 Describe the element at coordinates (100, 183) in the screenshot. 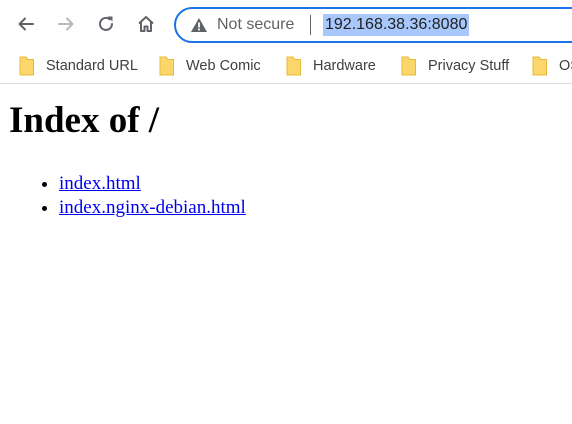

I see `file-link-index-html: index.html` at that location.